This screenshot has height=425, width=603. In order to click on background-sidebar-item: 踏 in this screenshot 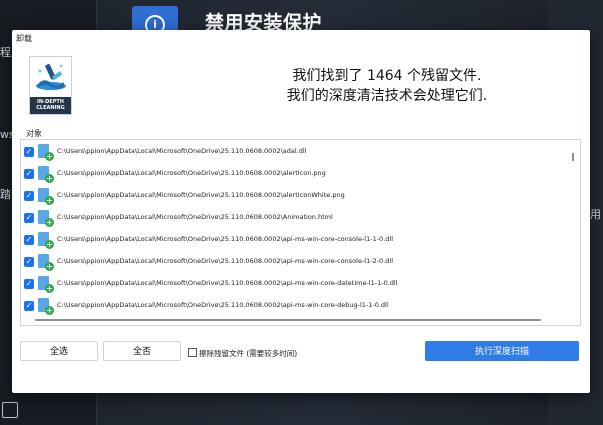, I will do `click(5, 194)`.